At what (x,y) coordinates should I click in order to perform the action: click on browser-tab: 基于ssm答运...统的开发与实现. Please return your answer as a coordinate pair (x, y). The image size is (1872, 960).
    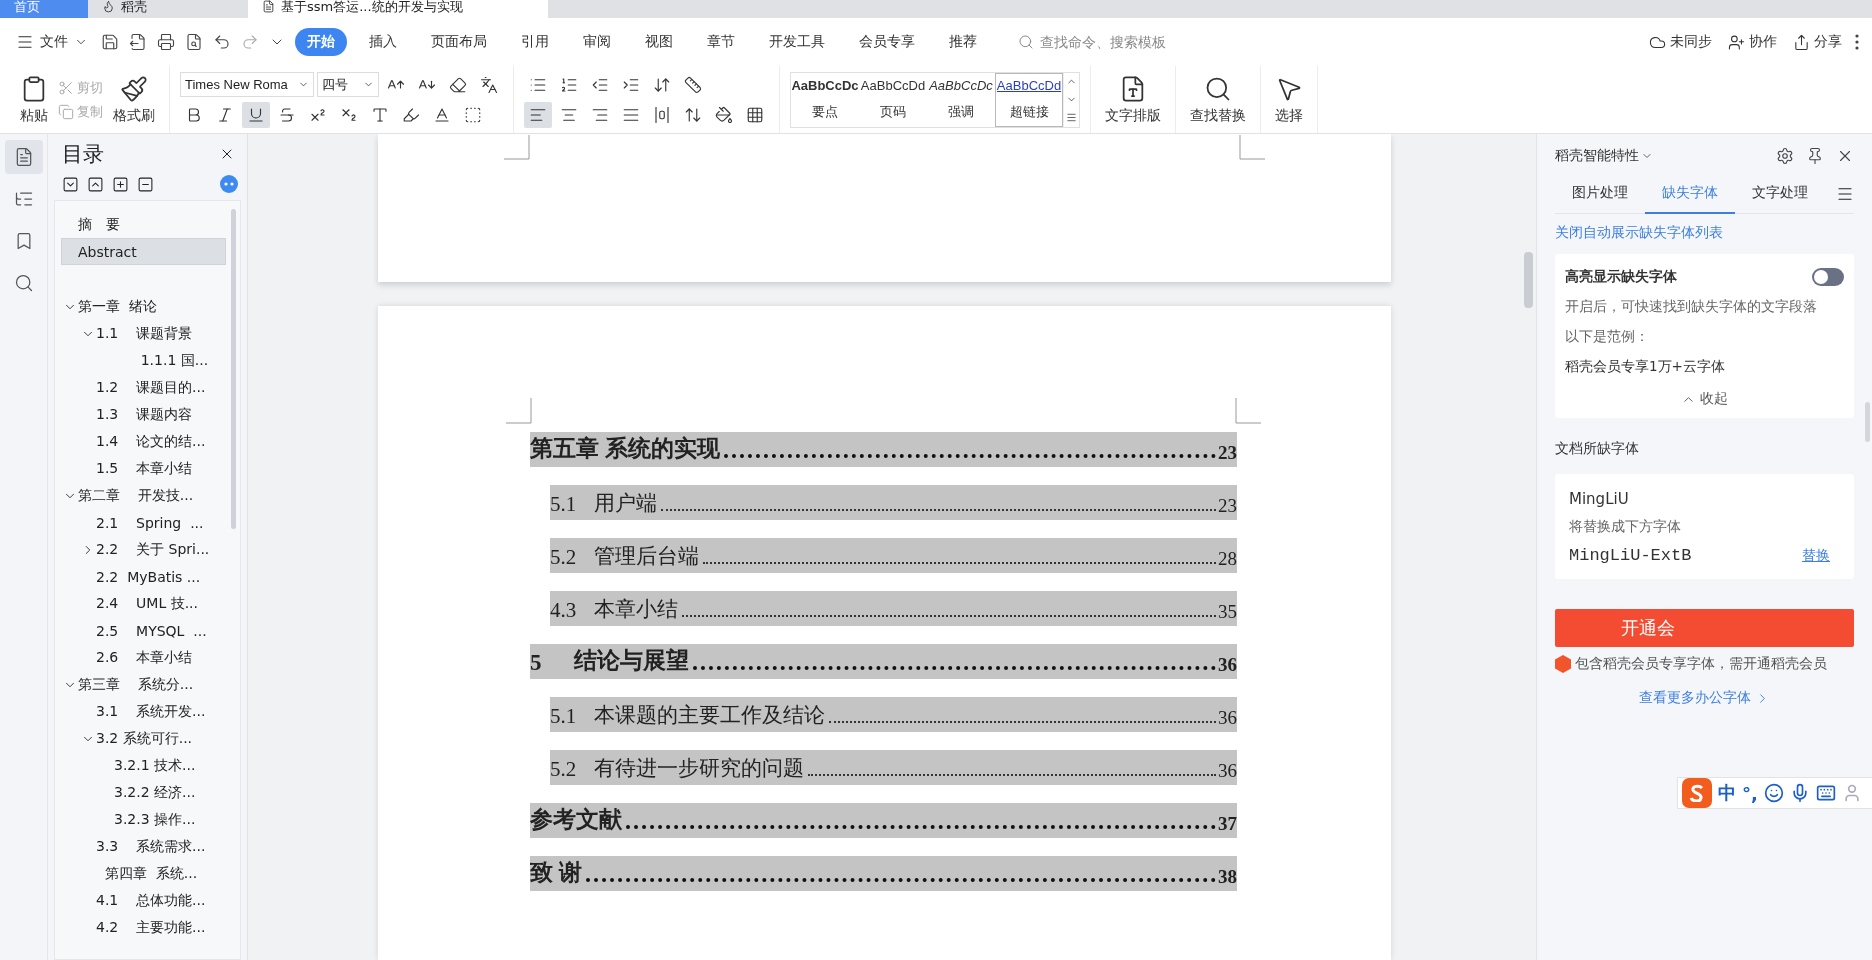
    Looking at the image, I should click on (398, 9).